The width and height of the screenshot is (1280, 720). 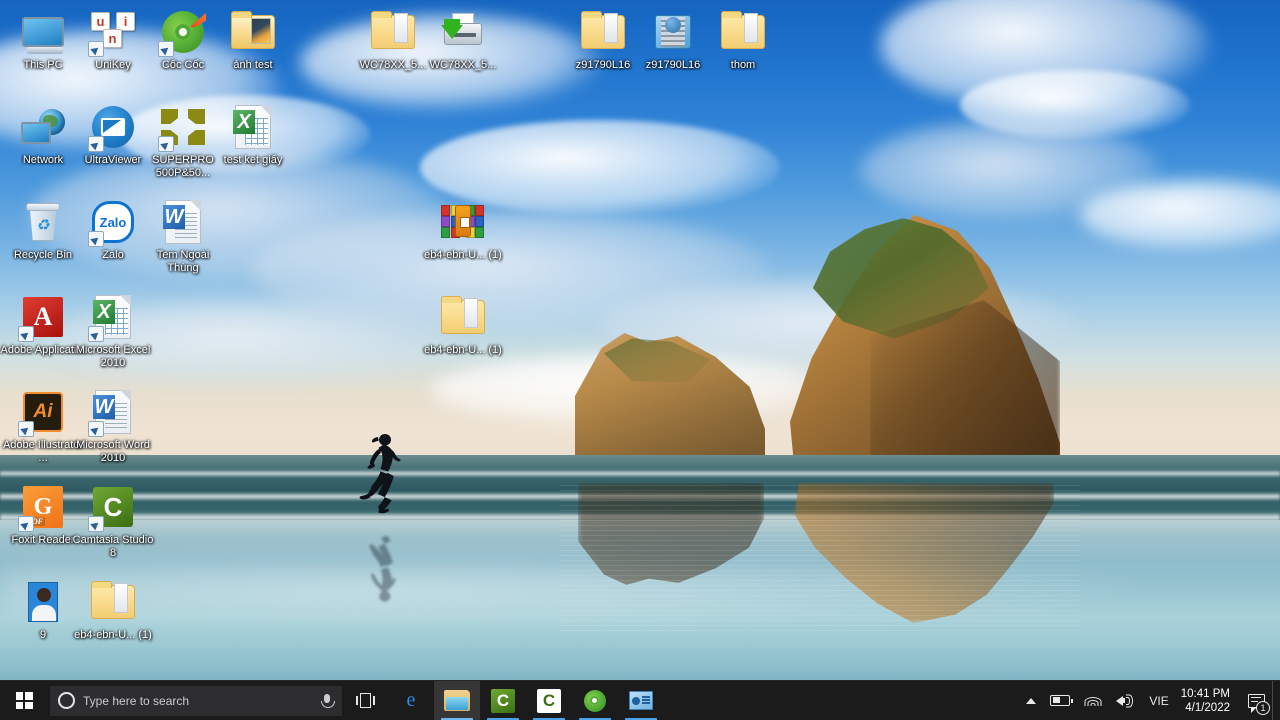 I want to click on camtasia-button-2: C, so click(x=549, y=700).